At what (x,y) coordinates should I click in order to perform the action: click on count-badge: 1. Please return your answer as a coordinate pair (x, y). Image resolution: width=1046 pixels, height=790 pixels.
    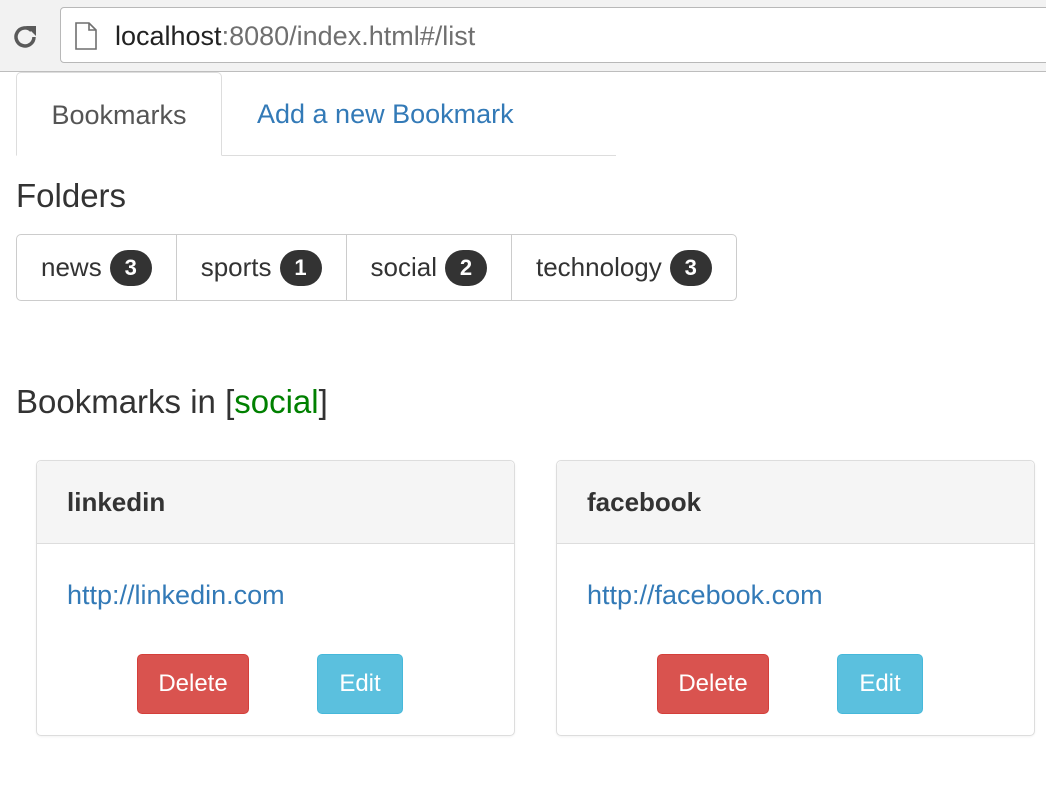
    Looking at the image, I should click on (300, 267).